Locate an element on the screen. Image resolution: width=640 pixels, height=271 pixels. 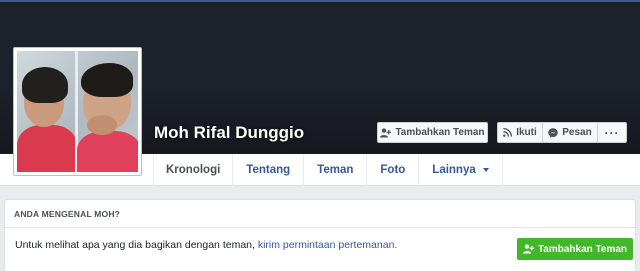
tab-label: Foto is located at coordinates (393, 170).